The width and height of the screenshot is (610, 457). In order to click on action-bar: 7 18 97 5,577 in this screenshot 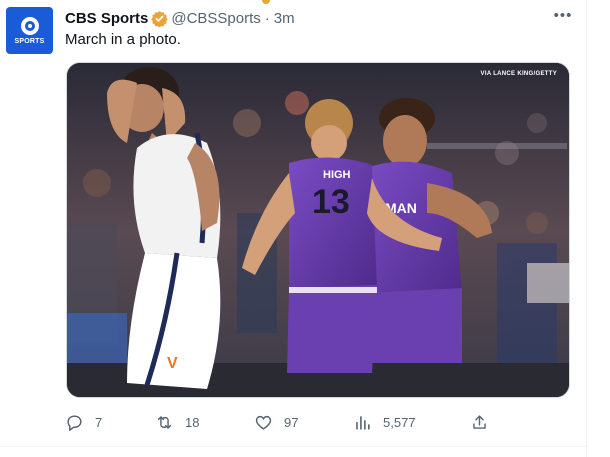, I will do `click(280, 422)`.